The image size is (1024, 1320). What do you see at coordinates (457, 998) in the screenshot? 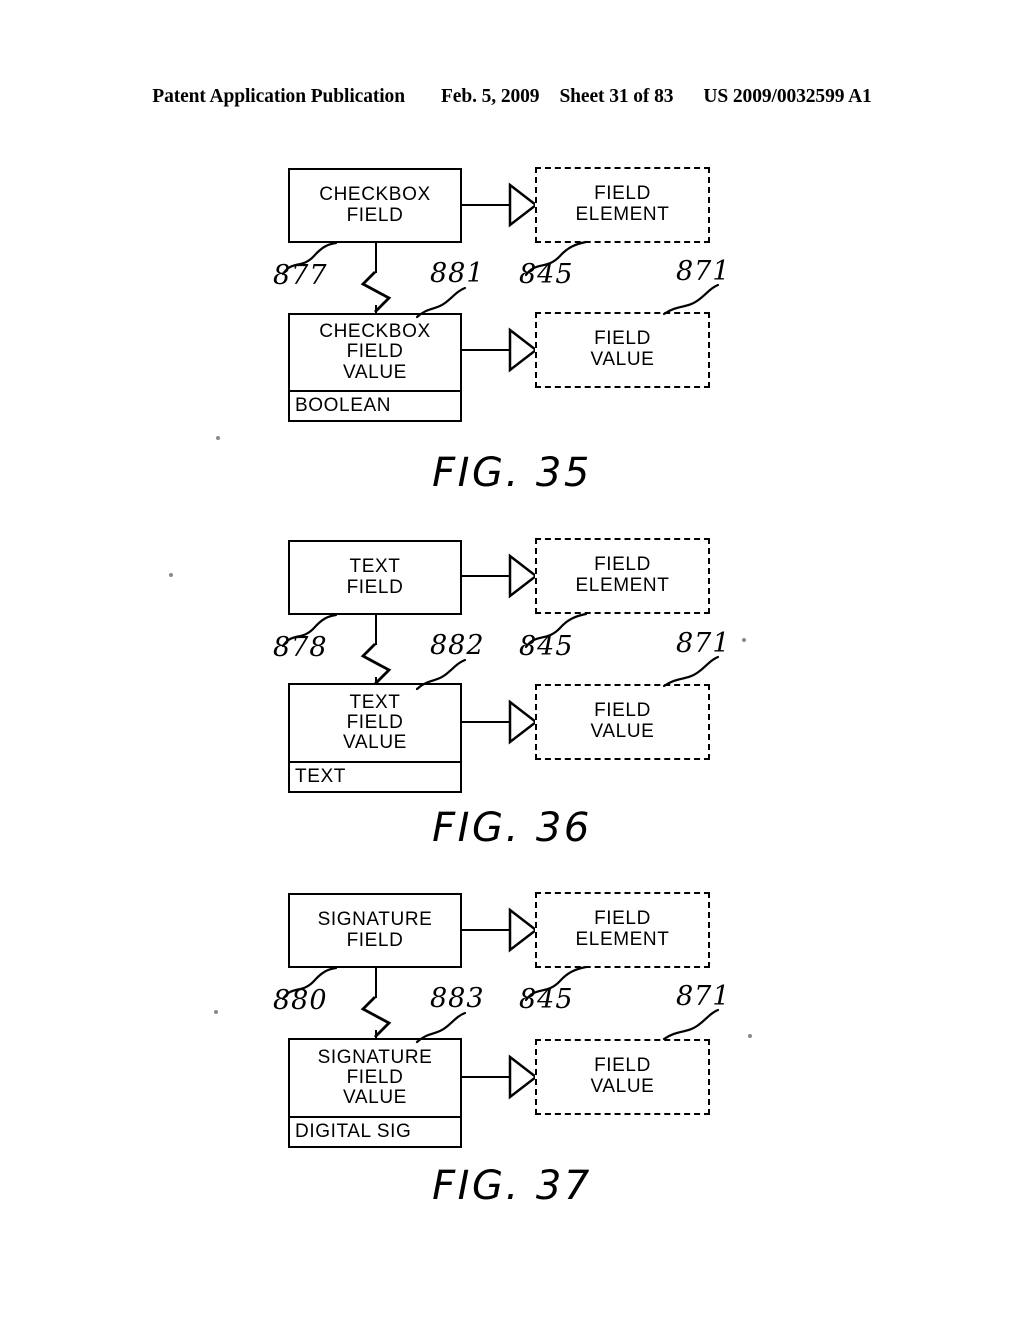
I see `ref-numeral-883: 883` at bounding box center [457, 998].